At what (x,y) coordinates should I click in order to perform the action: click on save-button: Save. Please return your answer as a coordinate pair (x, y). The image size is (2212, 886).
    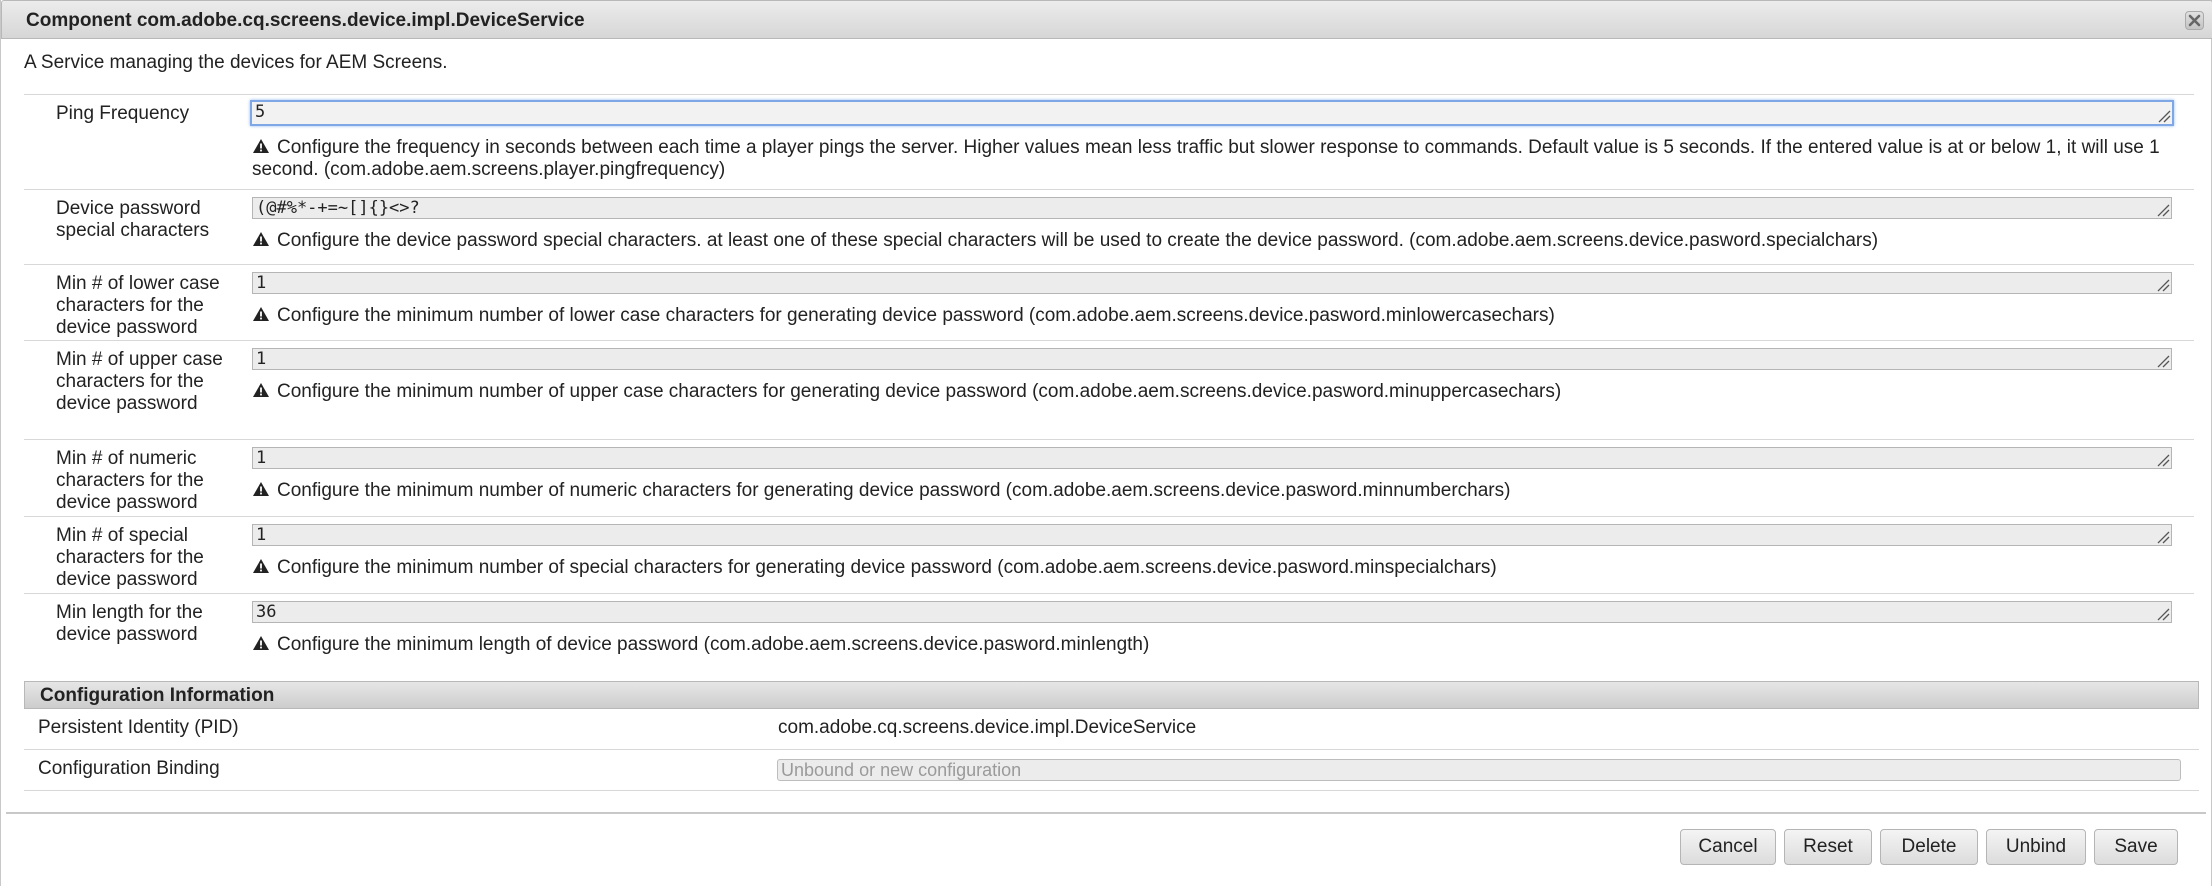
    Looking at the image, I should click on (2136, 847).